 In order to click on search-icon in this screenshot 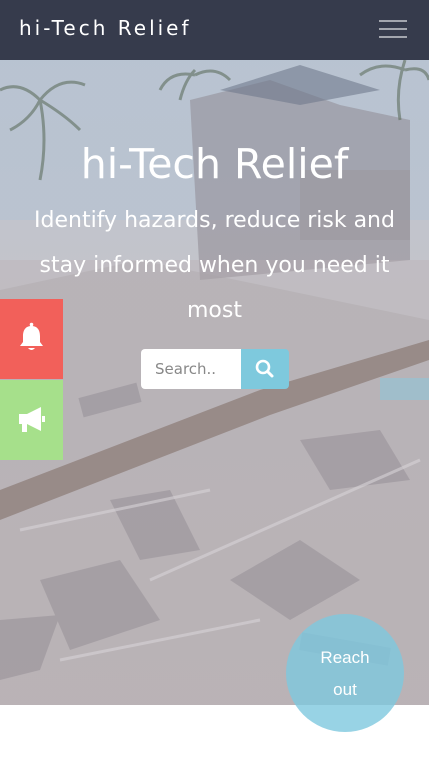, I will do `click(264, 368)`.